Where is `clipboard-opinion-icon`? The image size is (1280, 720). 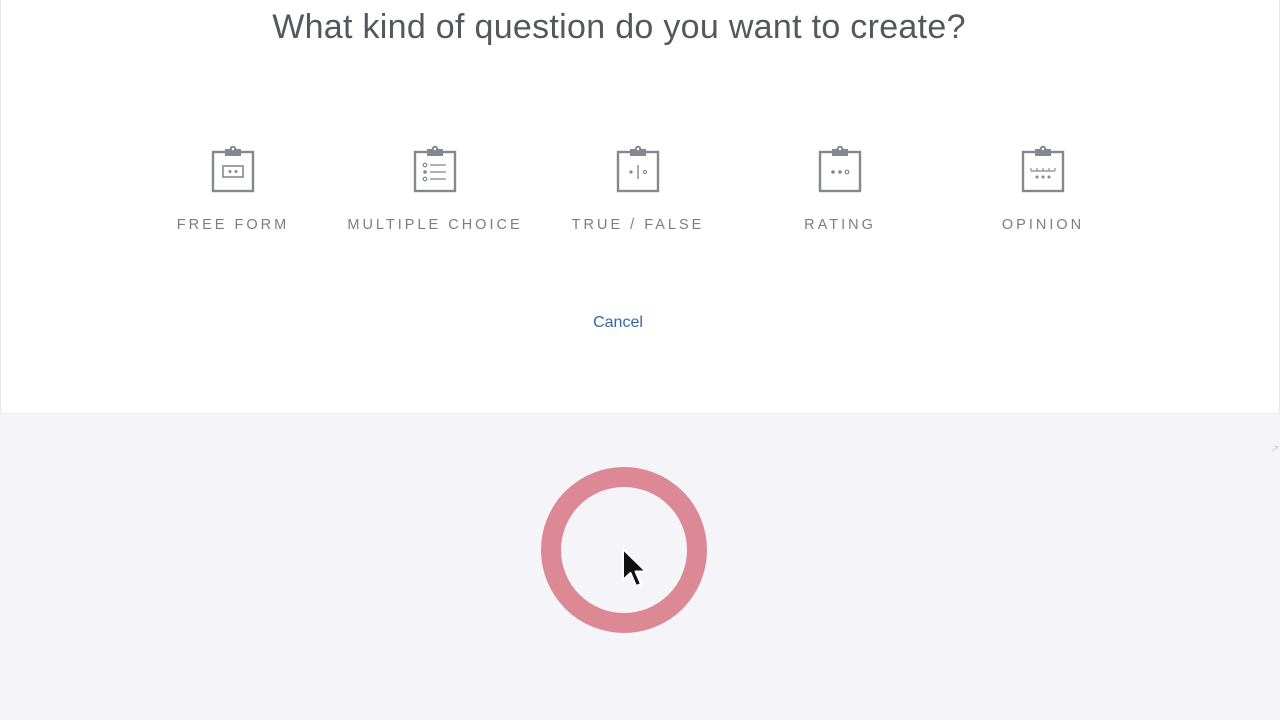
clipboard-opinion-icon is located at coordinates (1043, 169).